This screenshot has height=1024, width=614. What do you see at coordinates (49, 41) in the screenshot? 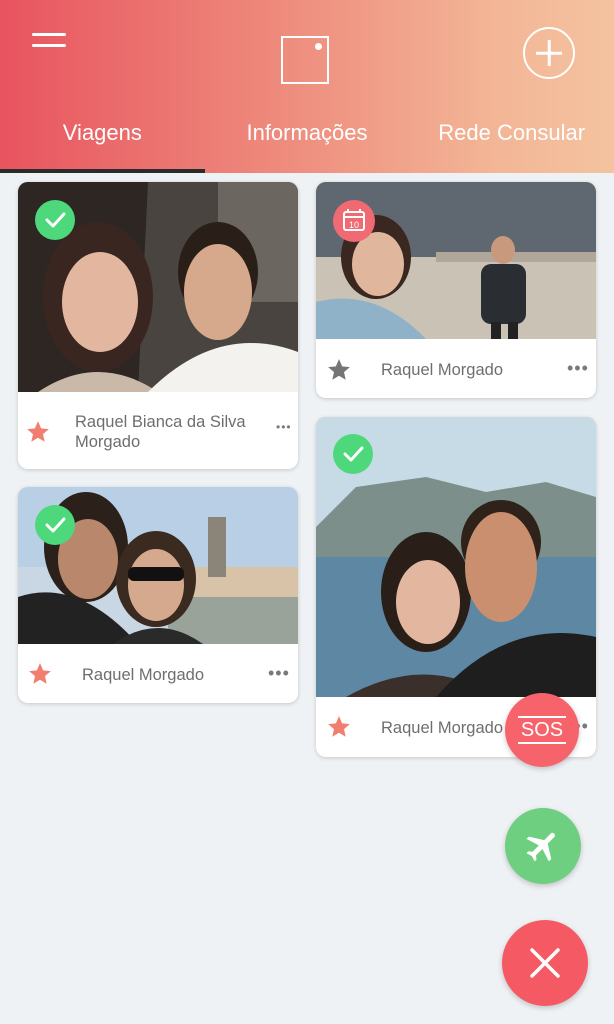
I see `menu-icon` at bounding box center [49, 41].